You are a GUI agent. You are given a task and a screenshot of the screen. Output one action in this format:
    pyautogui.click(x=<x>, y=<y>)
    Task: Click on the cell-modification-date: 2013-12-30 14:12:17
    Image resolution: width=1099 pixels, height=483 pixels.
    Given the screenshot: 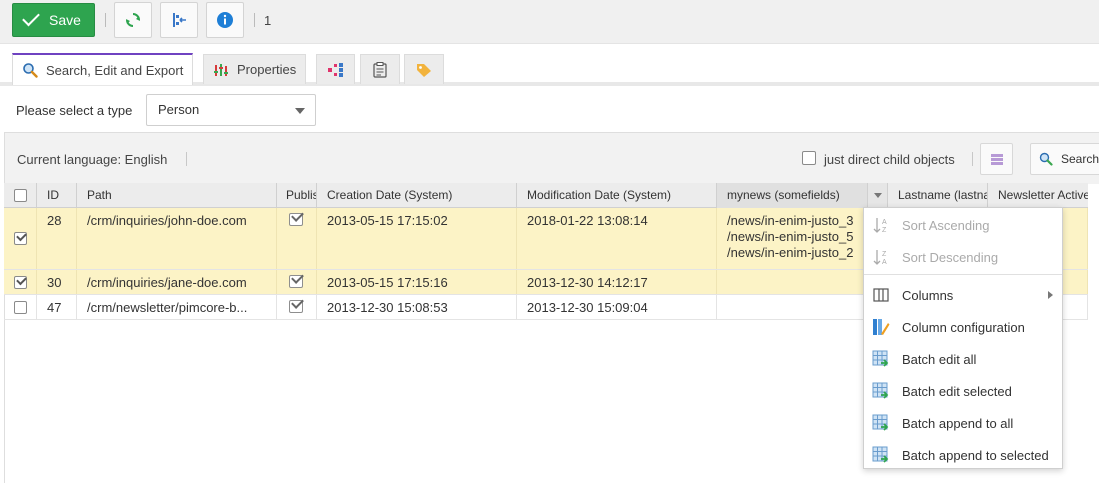 What is the action you would take?
    pyautogui.click(x=617, y=282)
    